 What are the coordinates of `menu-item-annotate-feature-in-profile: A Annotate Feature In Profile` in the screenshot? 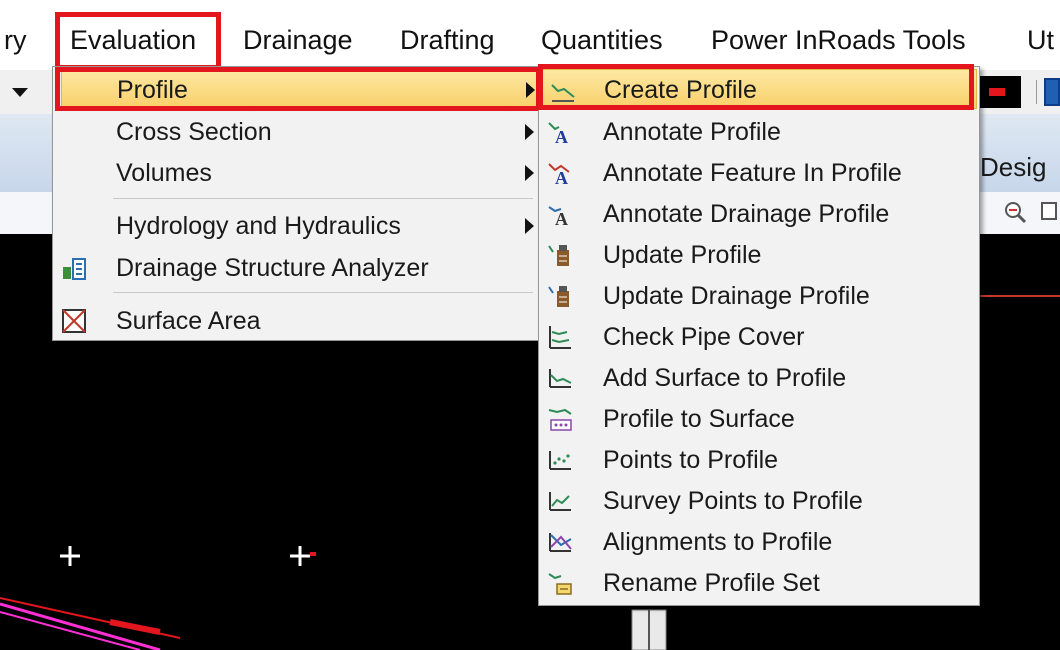 It's located at (760, 173).